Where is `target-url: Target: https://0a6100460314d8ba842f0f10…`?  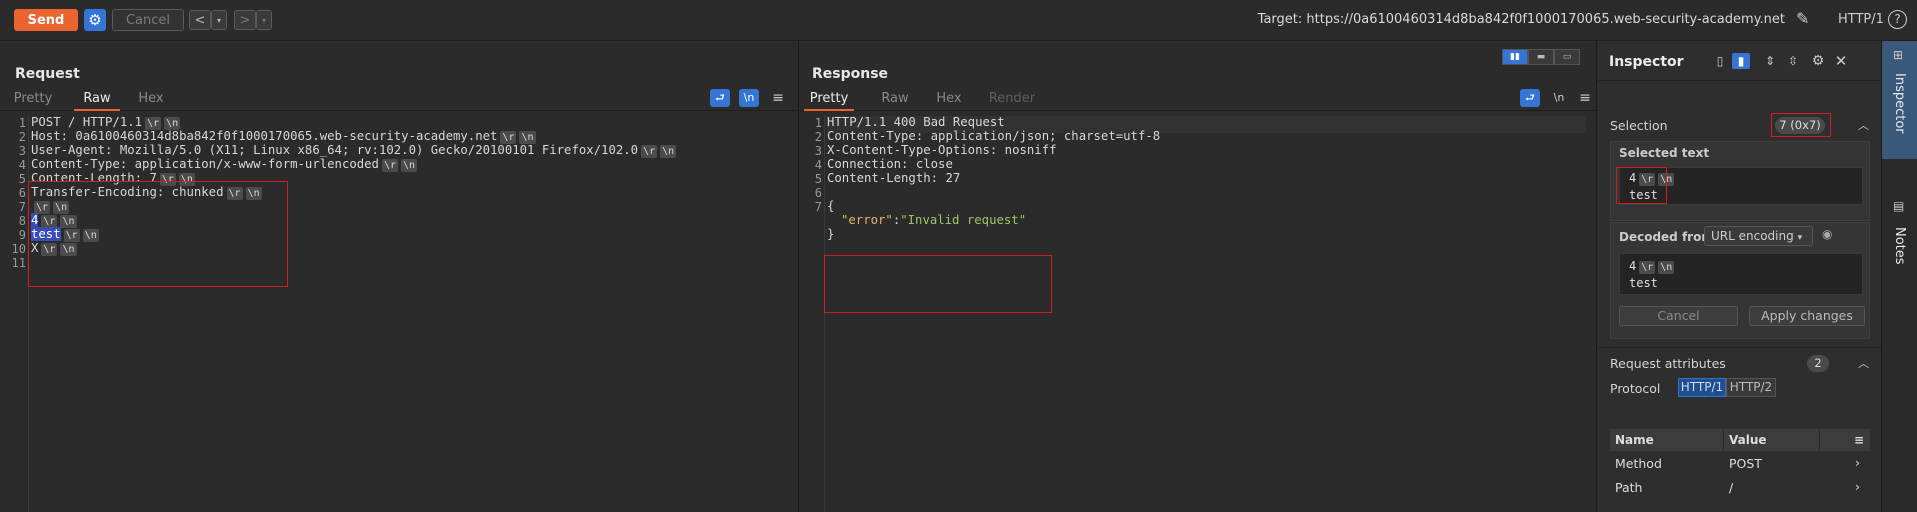 target-url: Target: https://0a6100460314d8ba842f0f10… is located at coordinates (1521, 19).